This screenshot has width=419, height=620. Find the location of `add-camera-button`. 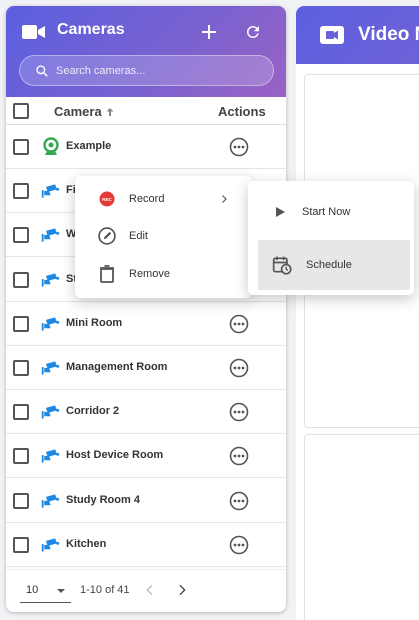

add-camera-button is located at coordinates (209, 32).